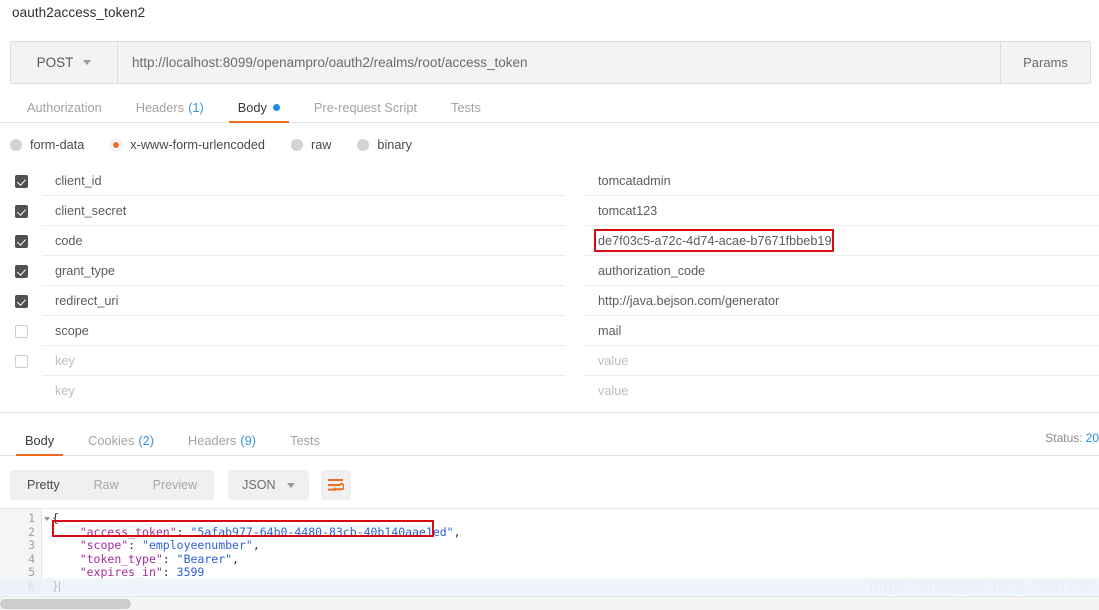 The width and height of the screenshot is (1099, 610). I want to click on watermark-band, so click(549, 587).